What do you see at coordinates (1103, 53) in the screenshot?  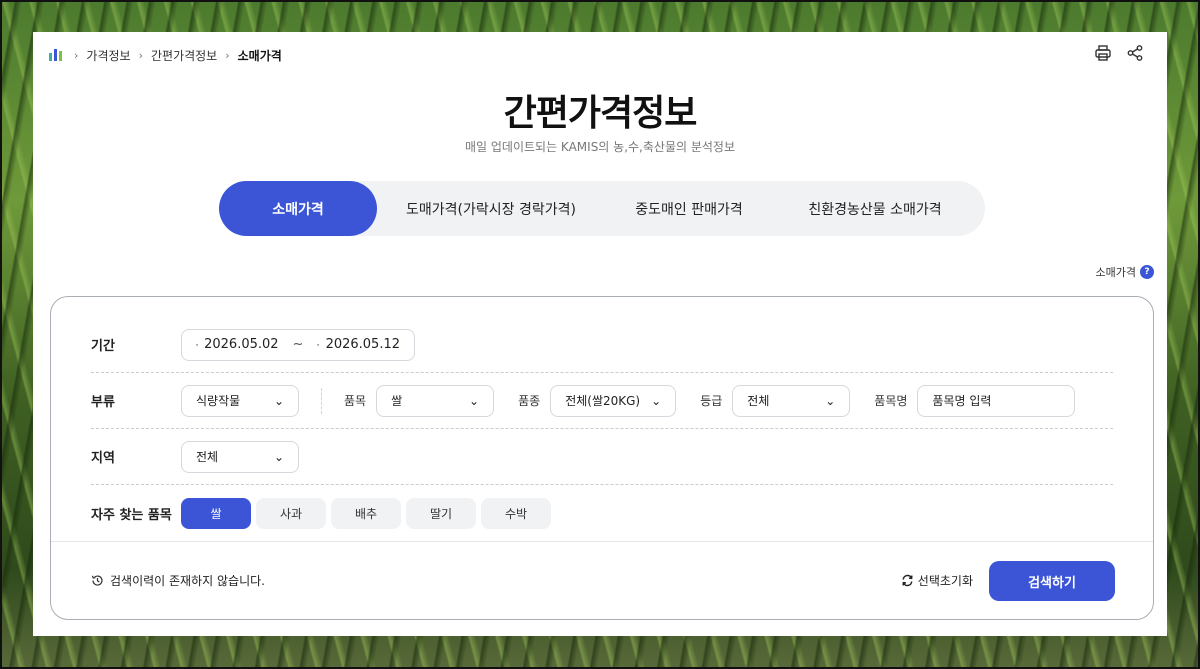 I see `print-icon` at bounding box center [1103, 53].